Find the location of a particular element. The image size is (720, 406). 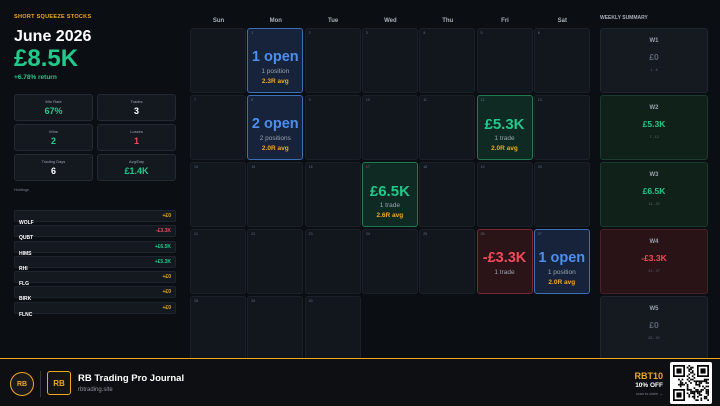

stat-value: 67% is located at coordinates (53, 111).